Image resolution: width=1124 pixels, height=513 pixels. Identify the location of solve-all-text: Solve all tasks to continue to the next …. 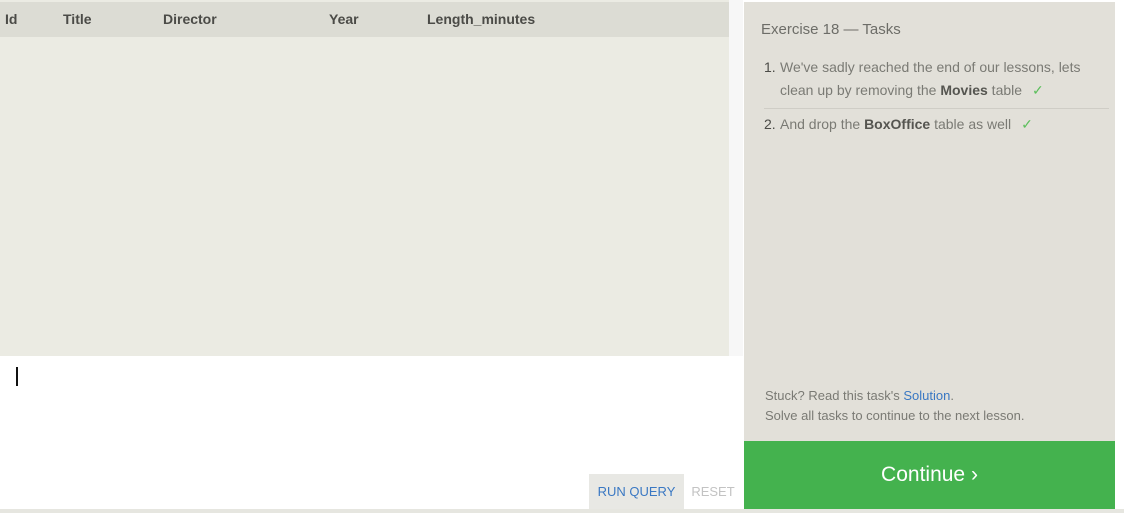
(895, 415).